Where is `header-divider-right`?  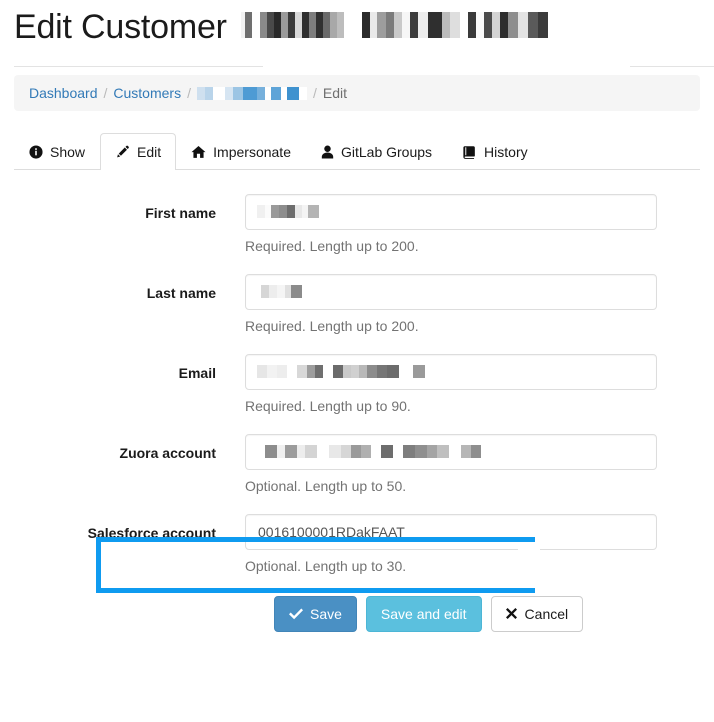
header-divider-right is located at coordinates (672, 66).